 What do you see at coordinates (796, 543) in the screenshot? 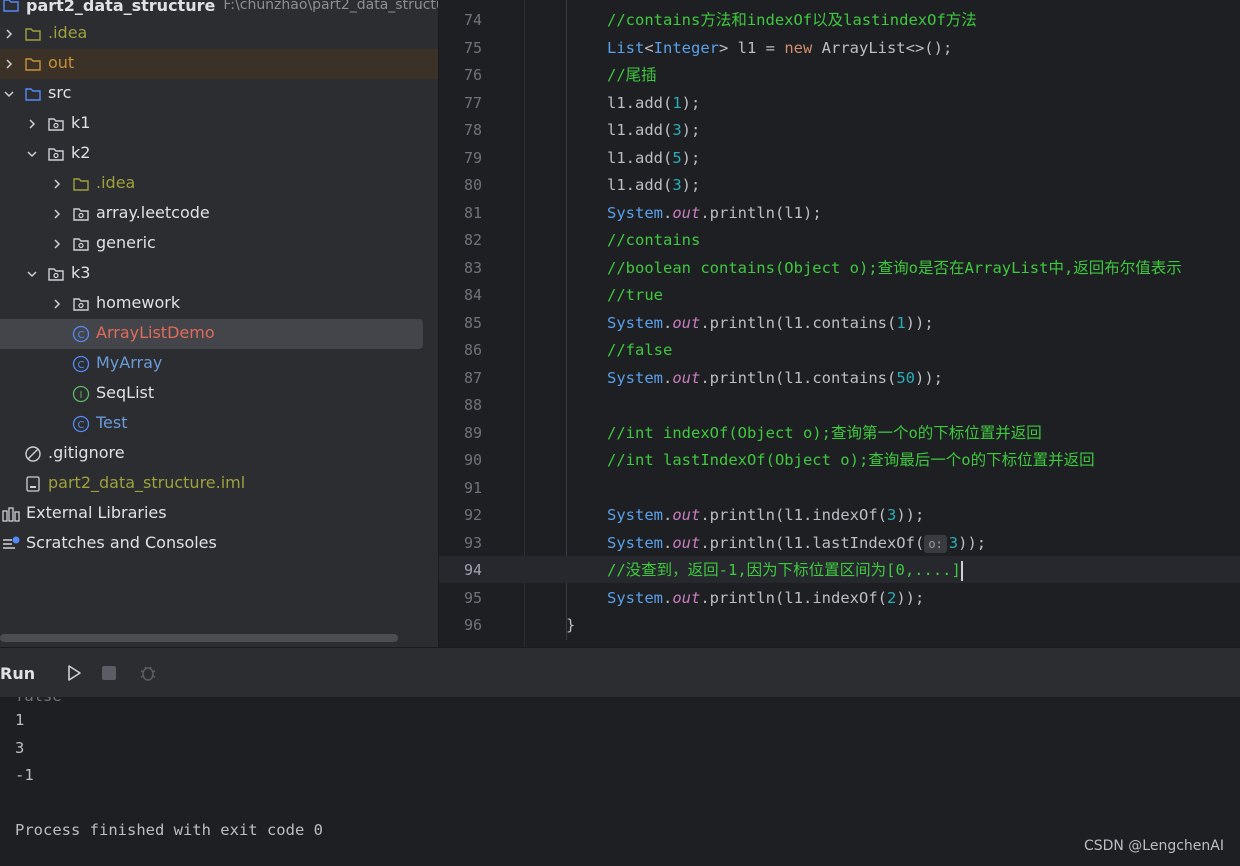
I see `code-line: System.out.println(l1.lastIndexOf(o: 3));` at bounding box center [796, 543].